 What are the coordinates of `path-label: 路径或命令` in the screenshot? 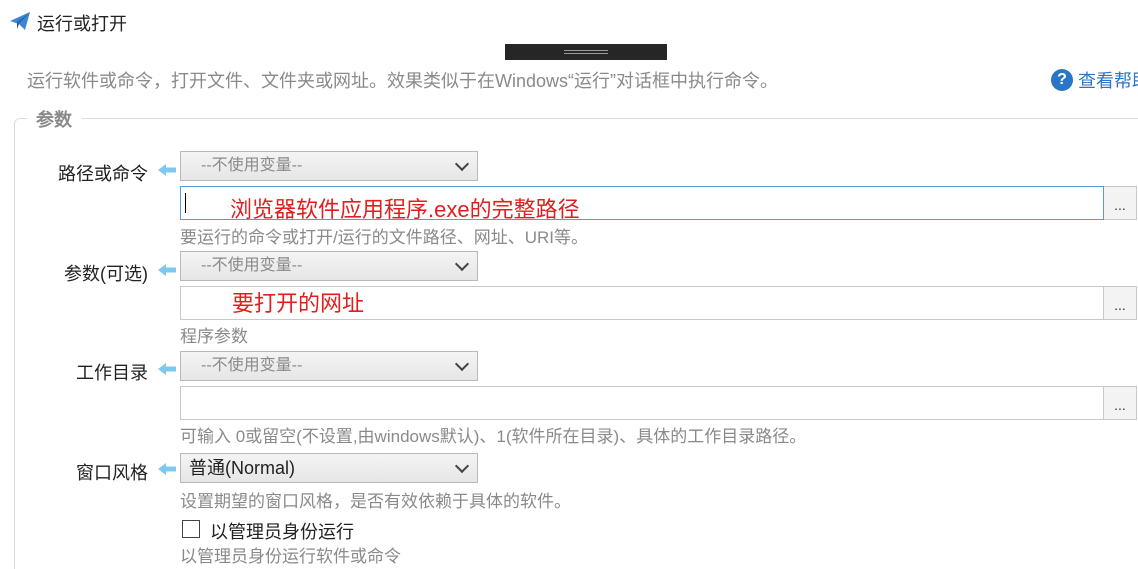 It's located at (103, 174).